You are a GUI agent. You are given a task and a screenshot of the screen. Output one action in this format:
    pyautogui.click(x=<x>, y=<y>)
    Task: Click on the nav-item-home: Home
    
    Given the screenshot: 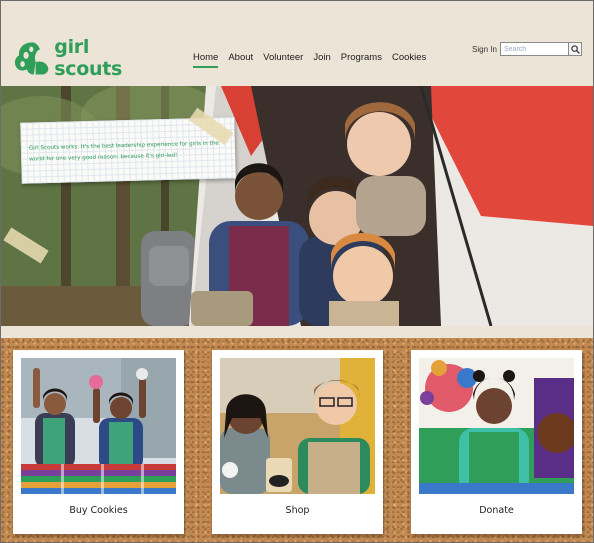 What is the action you would take?
    pyautogui.click(x=206, y=60)
    